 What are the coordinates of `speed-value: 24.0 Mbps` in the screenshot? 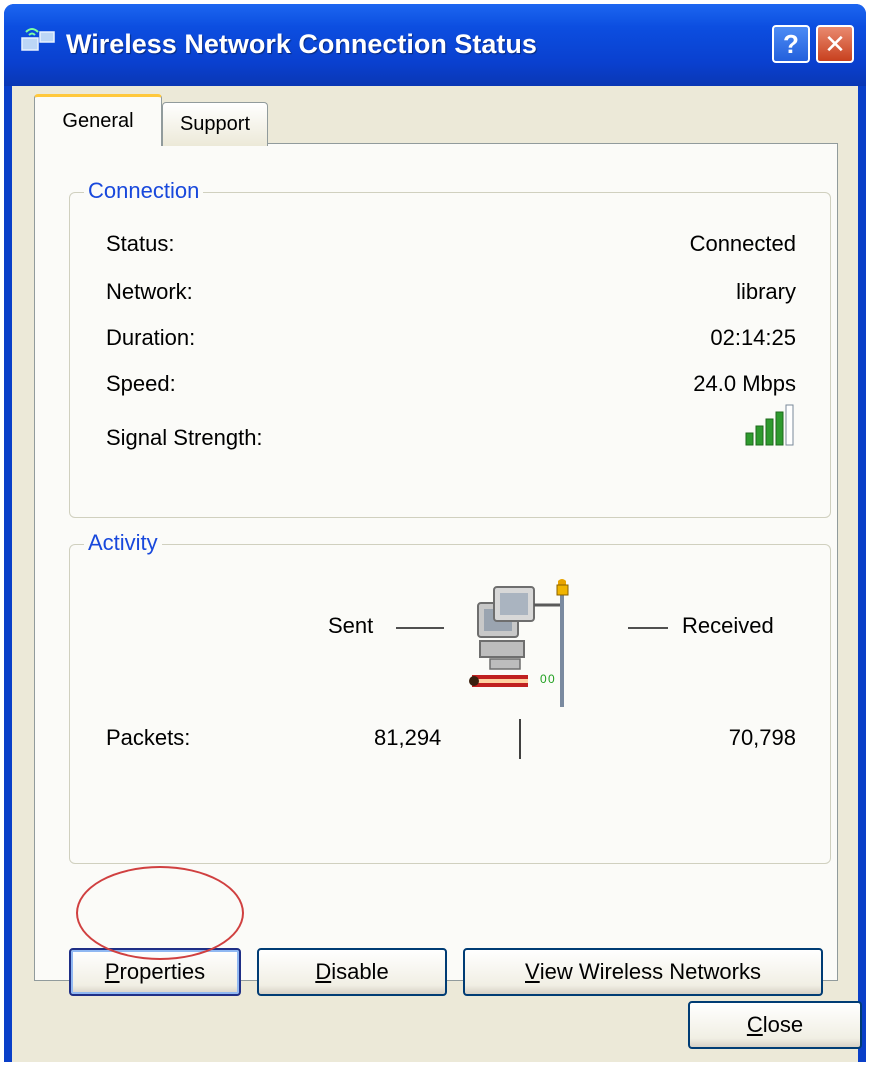 It's located at (744, 383).